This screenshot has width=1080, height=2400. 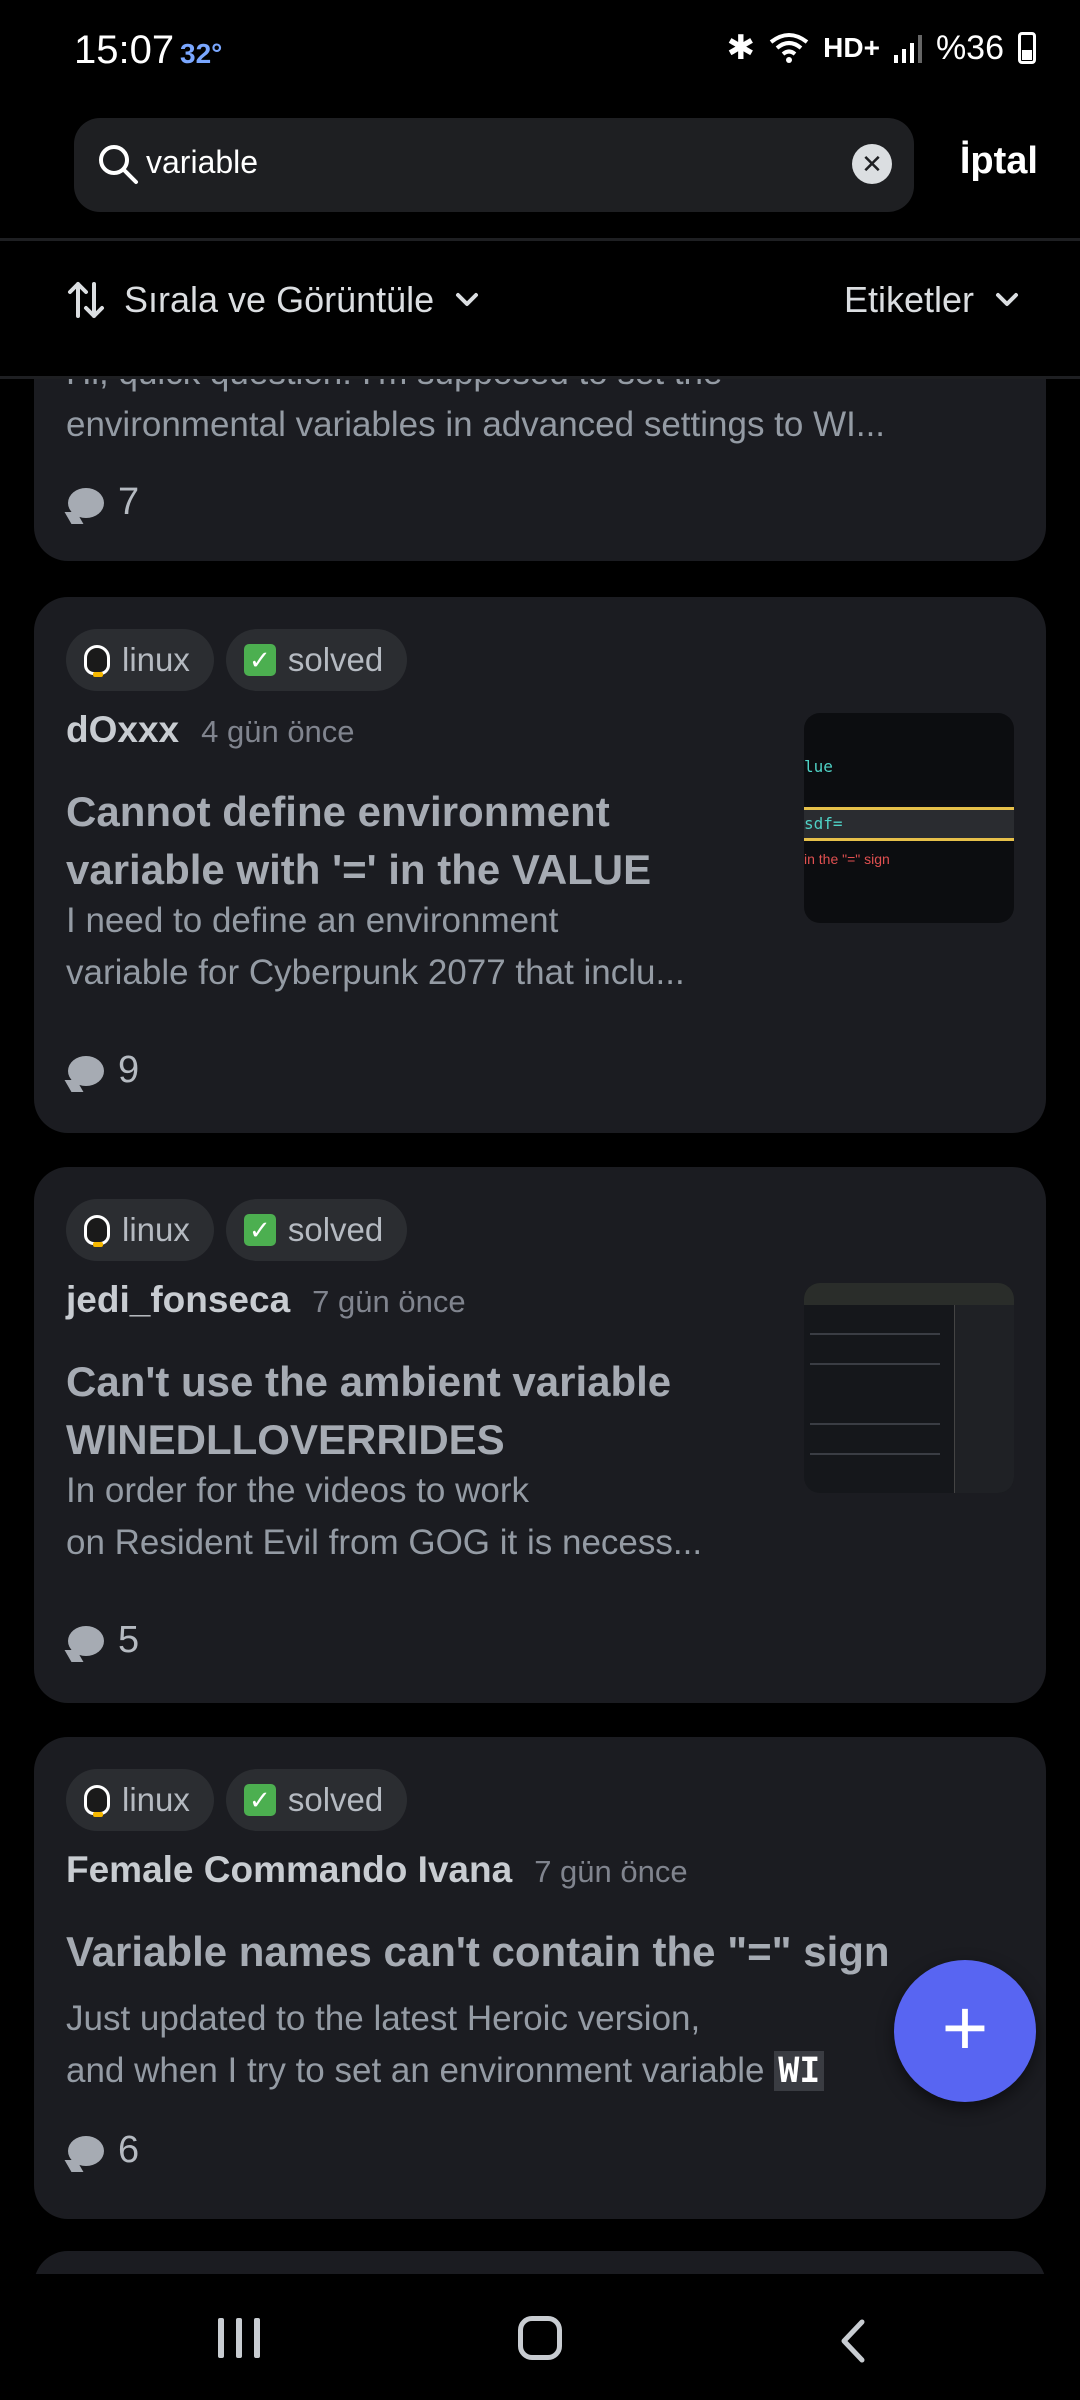 What do you see at coordinates (909, 1294) in the screenshot?
I see `thumb-header` at bounding box center [909, 1294].